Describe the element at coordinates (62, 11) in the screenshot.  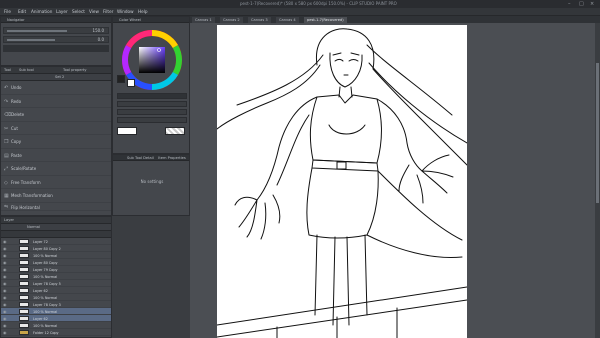
I see `menu-layer: Layer` at that location.